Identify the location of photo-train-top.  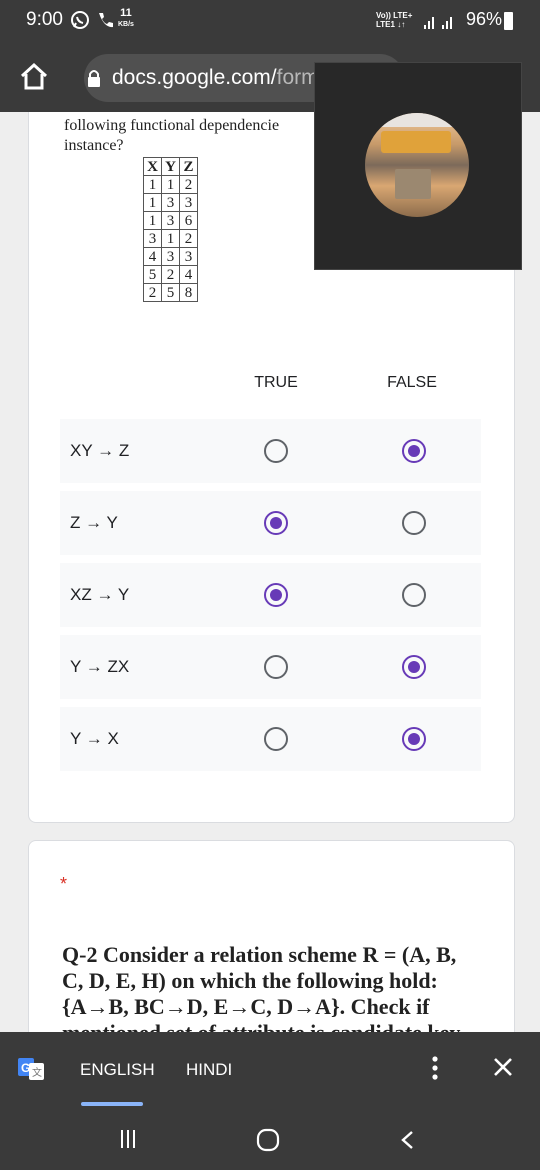
(416, 142).